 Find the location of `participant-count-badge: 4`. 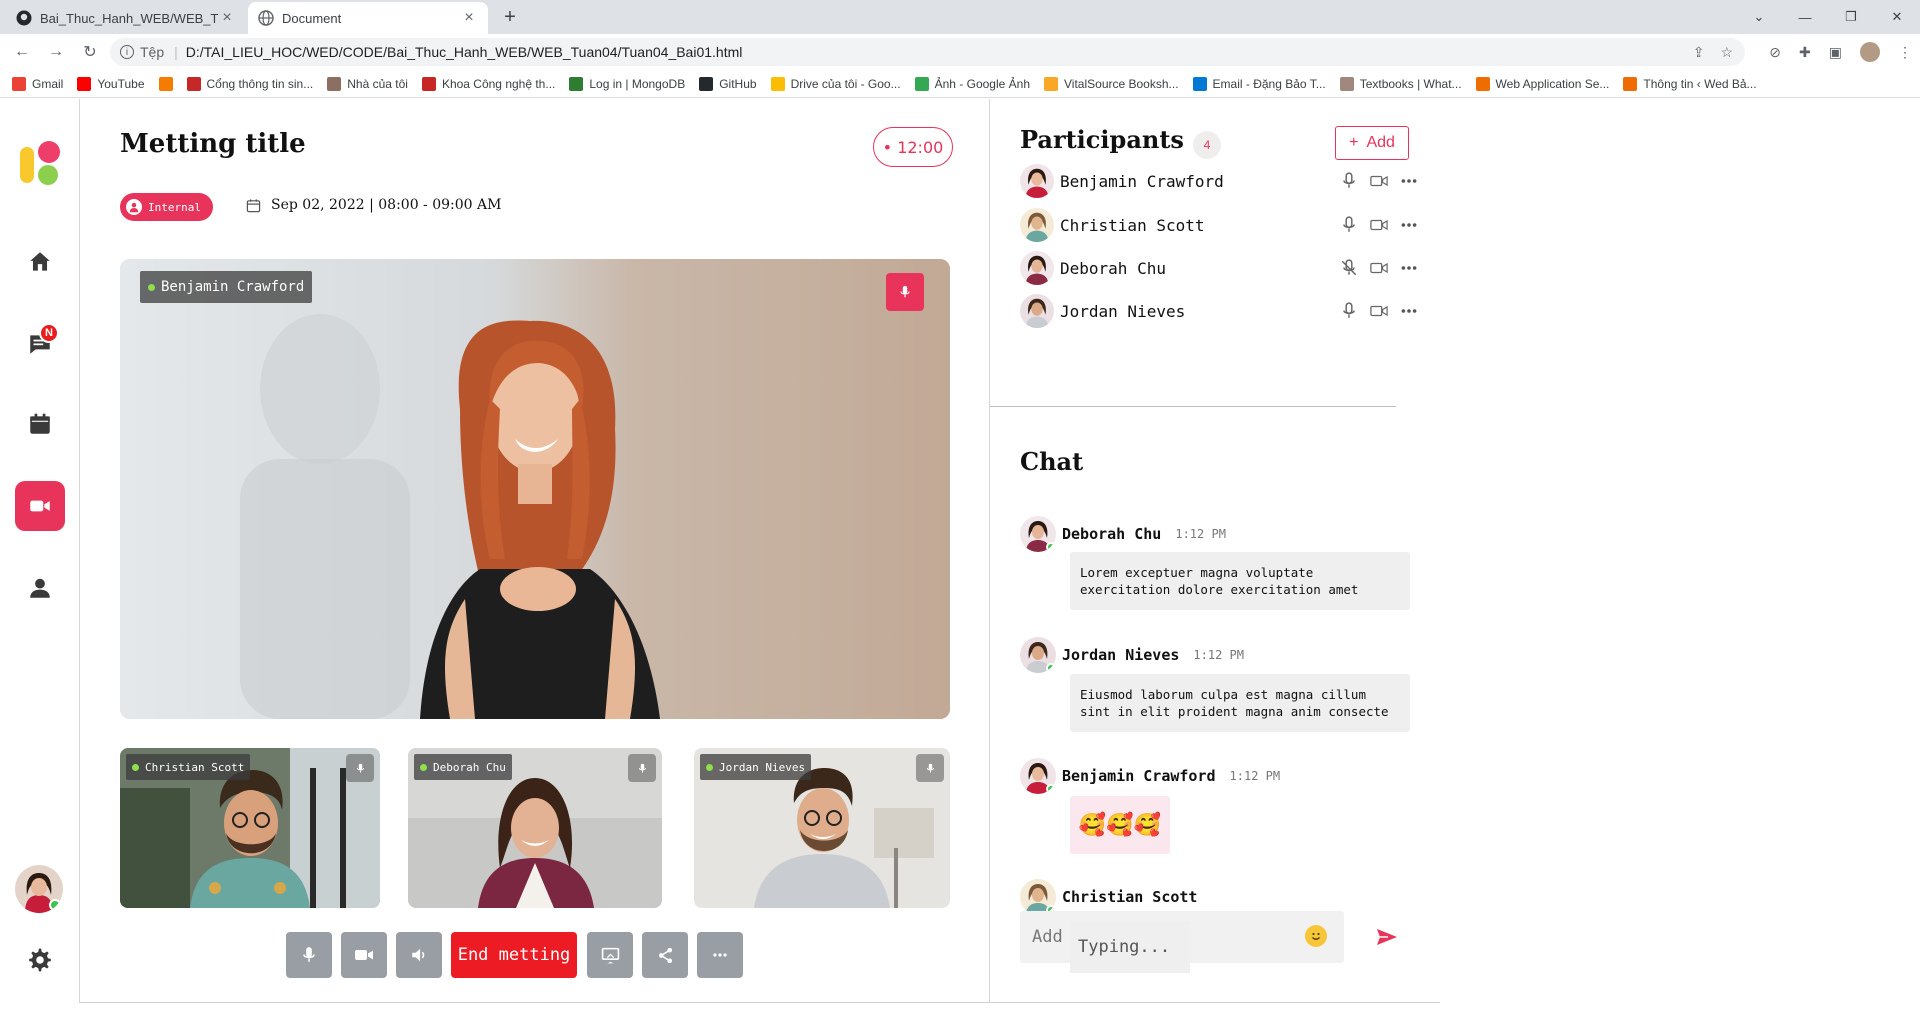

participant-count-badge: 4 is located at coordinates (1207, 145).